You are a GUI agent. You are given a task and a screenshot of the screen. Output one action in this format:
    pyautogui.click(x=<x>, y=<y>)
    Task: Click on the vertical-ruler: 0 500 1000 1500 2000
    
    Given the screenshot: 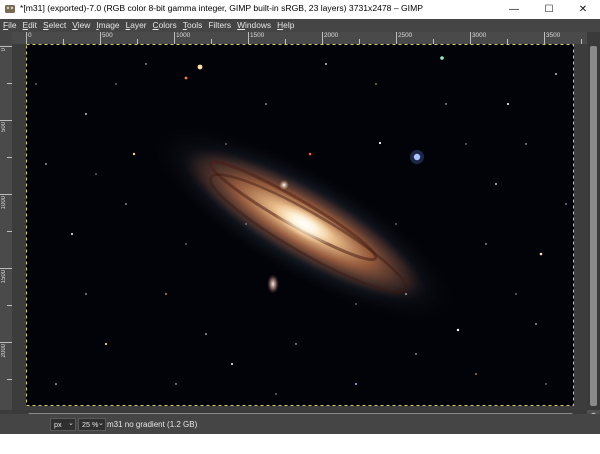 What is the action you would take?
    pyautogui.click(x=6, y=227)
    